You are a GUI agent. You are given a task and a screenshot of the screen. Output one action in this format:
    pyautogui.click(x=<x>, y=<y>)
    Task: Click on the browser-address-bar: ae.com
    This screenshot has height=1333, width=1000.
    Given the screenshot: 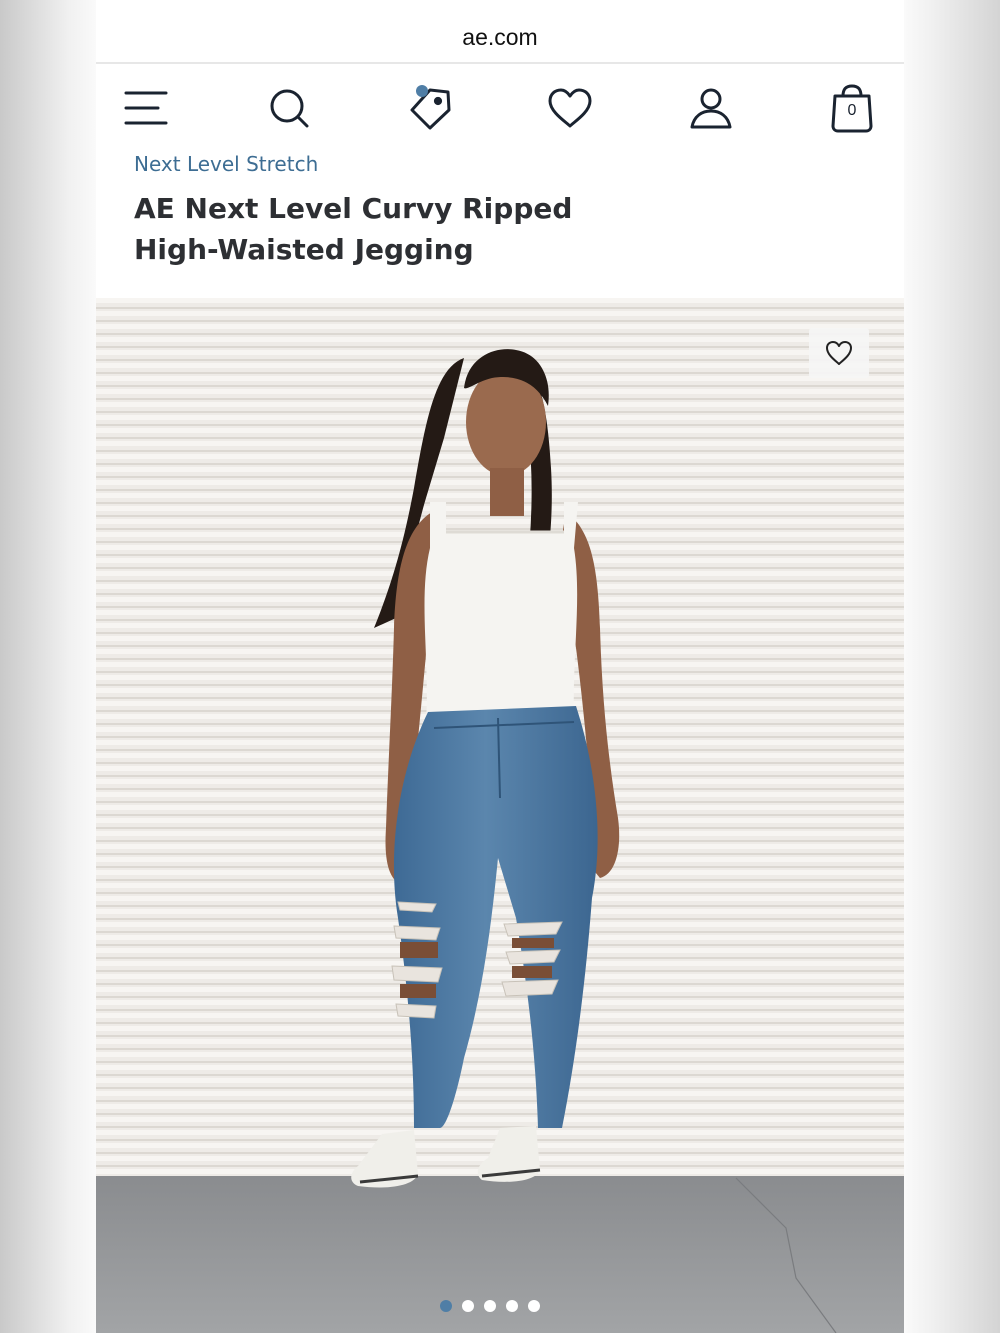 What is the action you would take?
    pyautogui.click(x=500, y=32)
    